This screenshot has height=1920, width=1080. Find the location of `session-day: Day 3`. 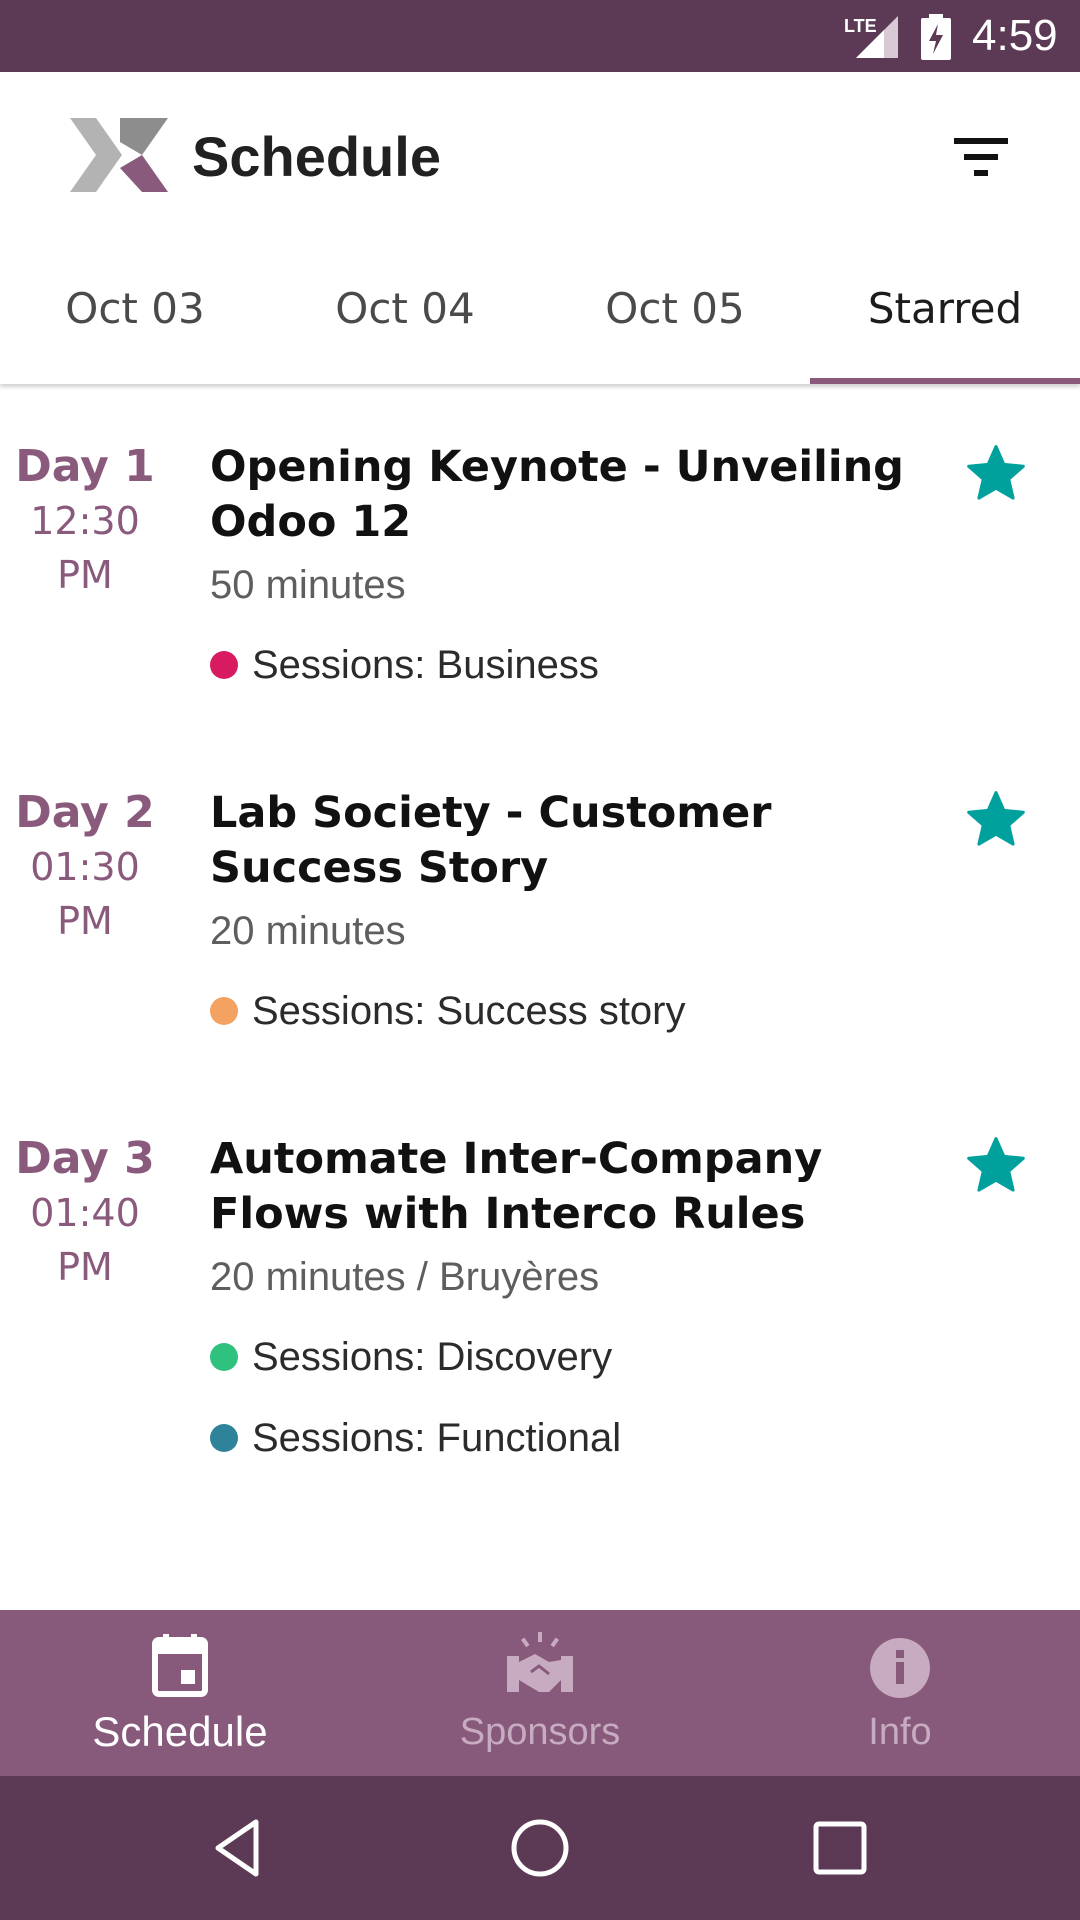

session-day: Day 3 is located at coordinates (85, 1158).